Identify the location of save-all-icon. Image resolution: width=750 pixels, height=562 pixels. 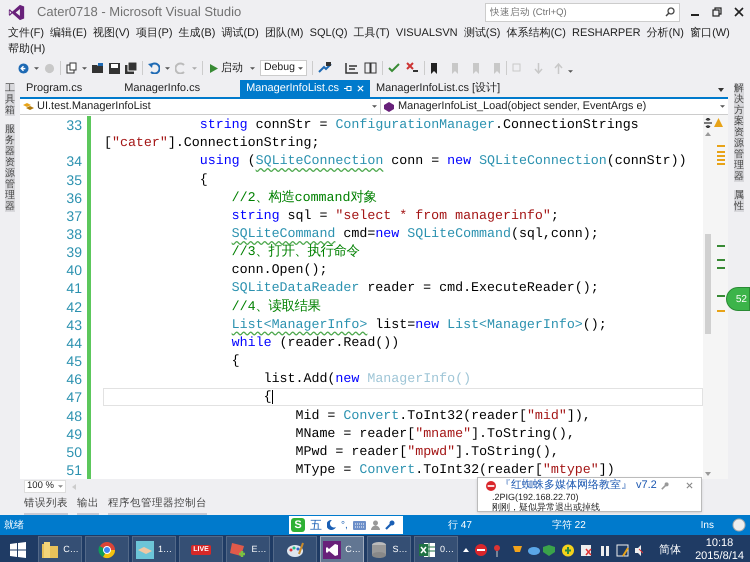
(131, 68).